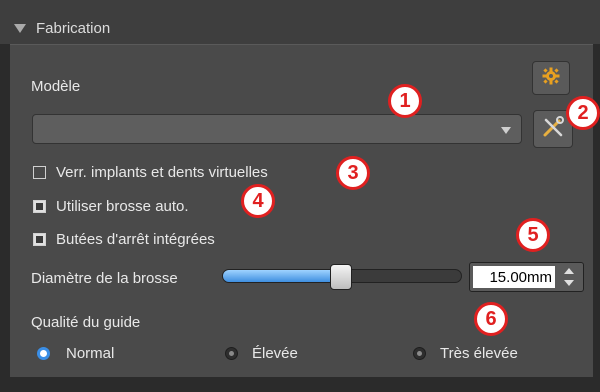  I want to click on radio-high, so click(231, 353).